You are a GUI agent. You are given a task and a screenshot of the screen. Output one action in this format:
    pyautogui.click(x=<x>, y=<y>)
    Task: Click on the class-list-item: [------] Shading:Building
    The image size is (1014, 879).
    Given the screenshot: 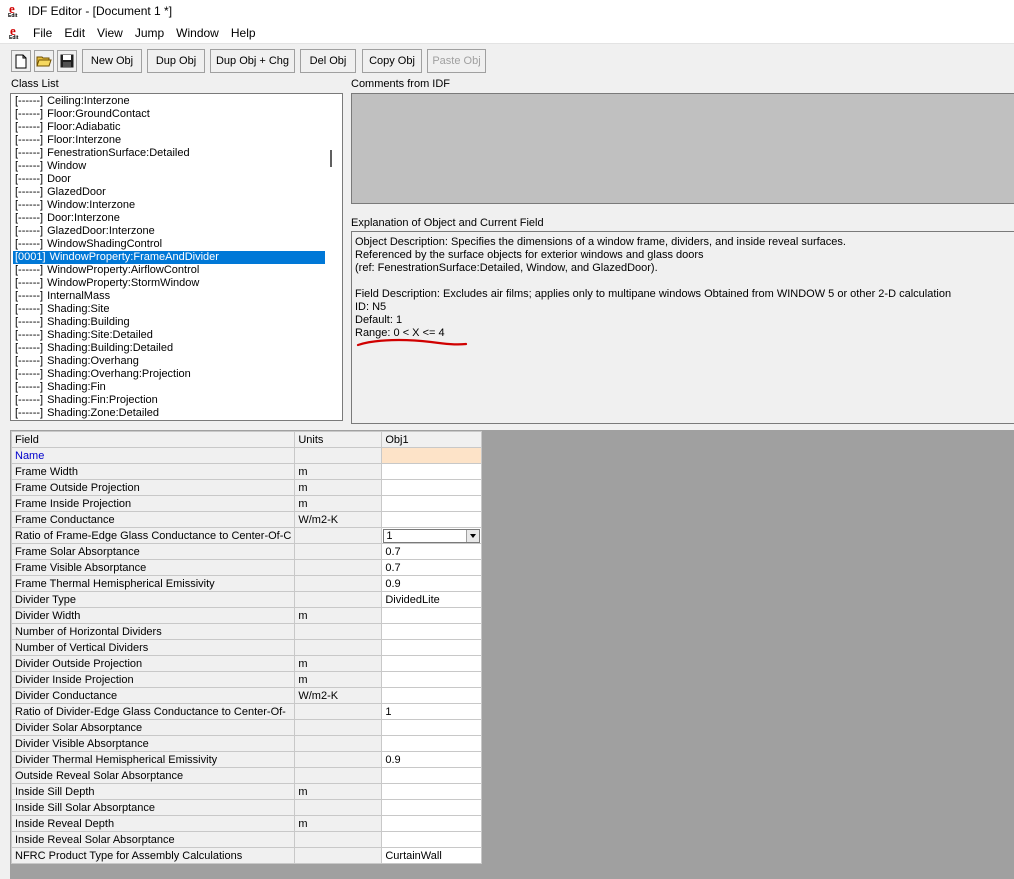 What is the action you would take?
    pyautogui.click(x=170, y=322)
    